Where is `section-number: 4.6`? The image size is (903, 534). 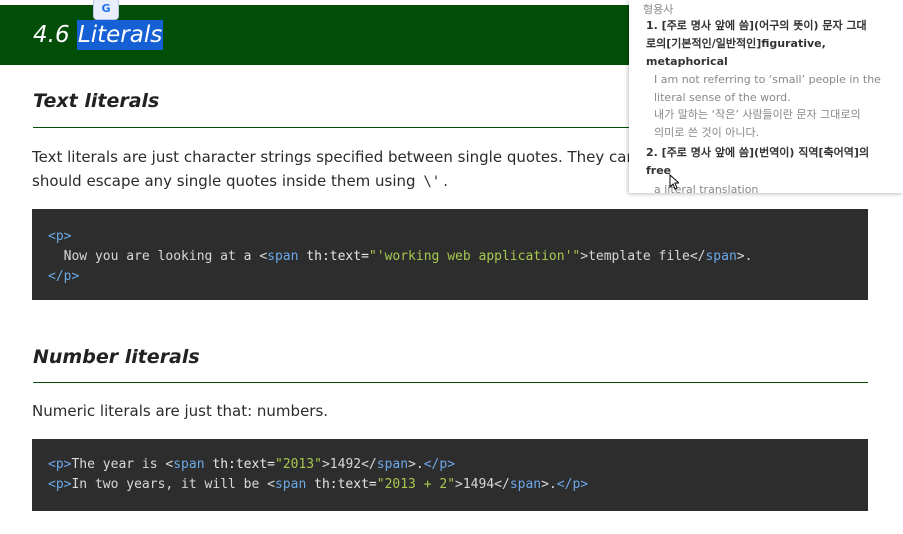
section-number: 4.6 is located at coordinates (51, 35).